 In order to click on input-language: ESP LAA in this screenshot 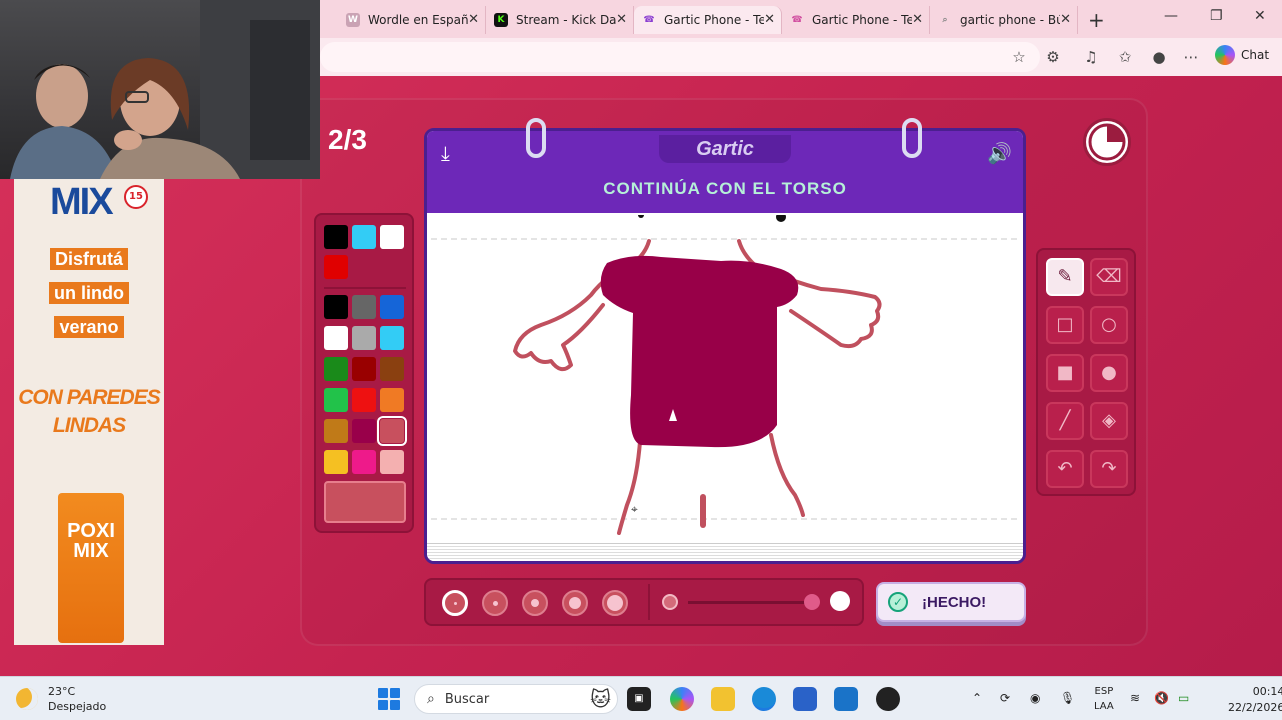, I will do `click(1104, 699)`.